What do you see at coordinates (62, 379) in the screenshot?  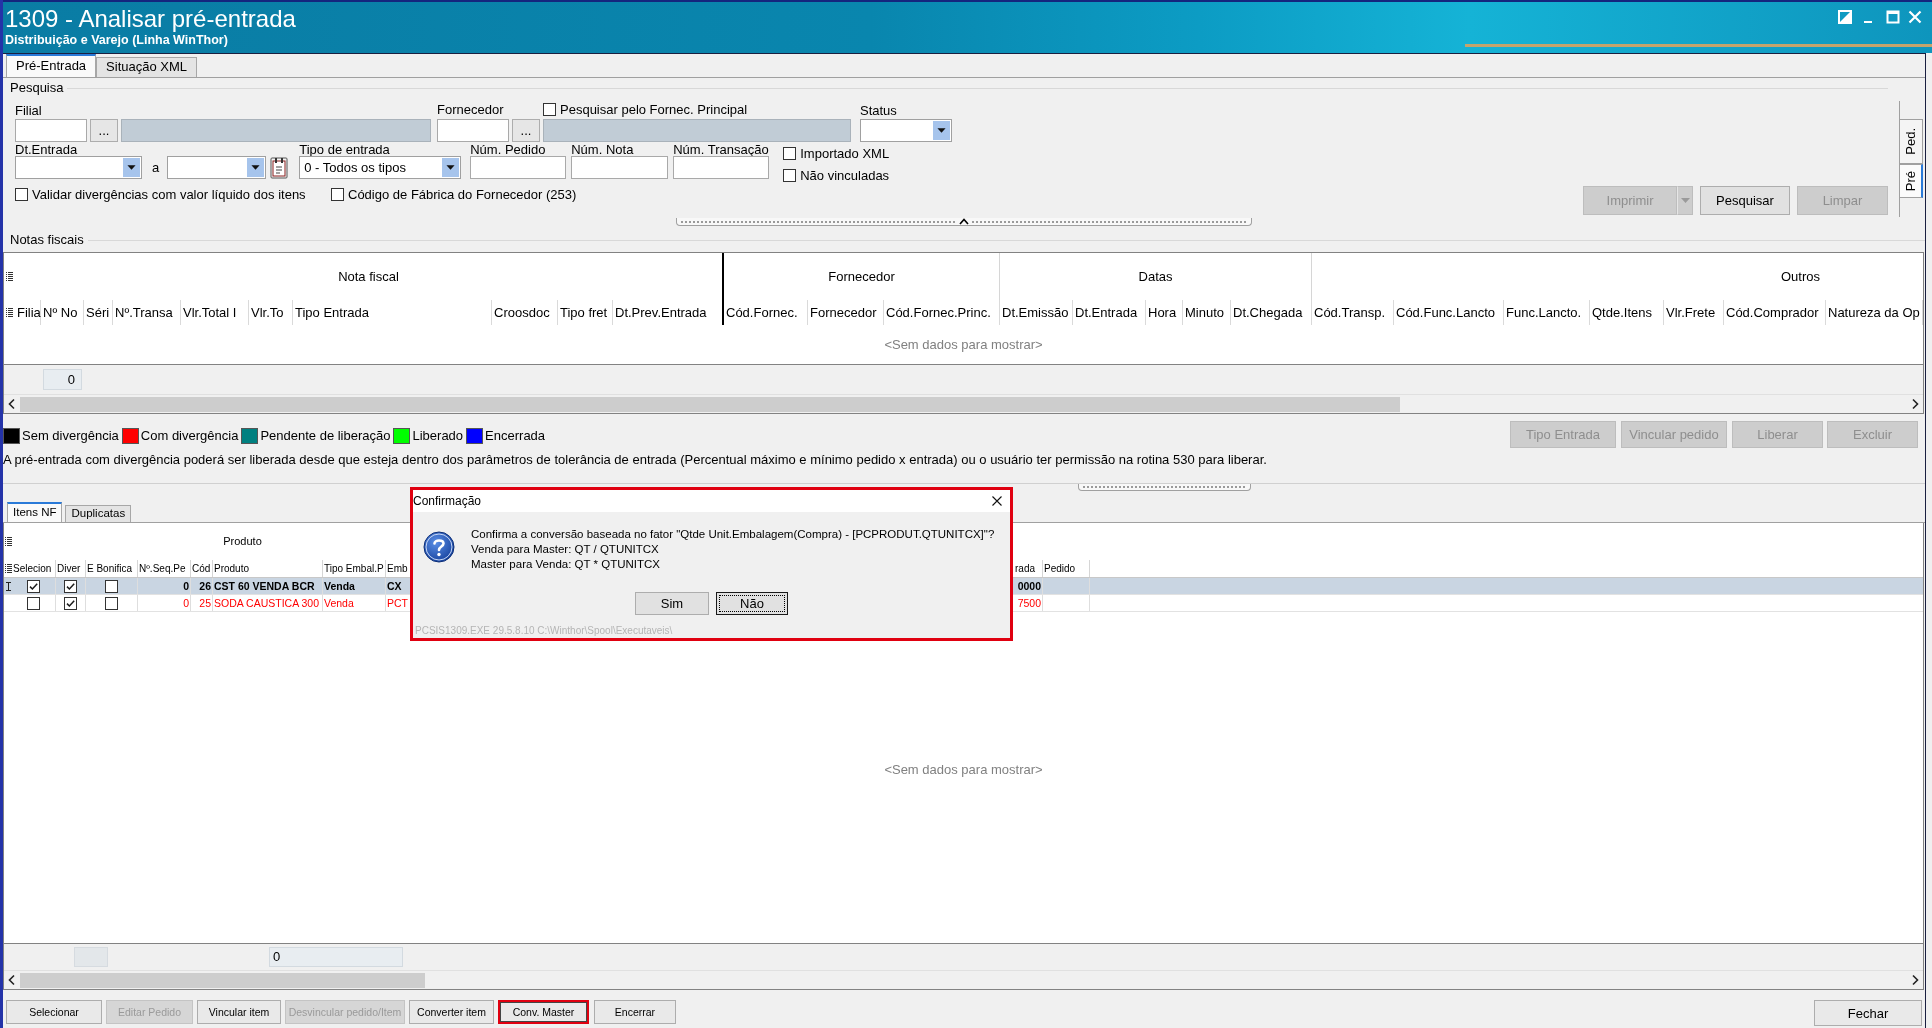 I see `record-count: 0` at bounding box center [62, 379].